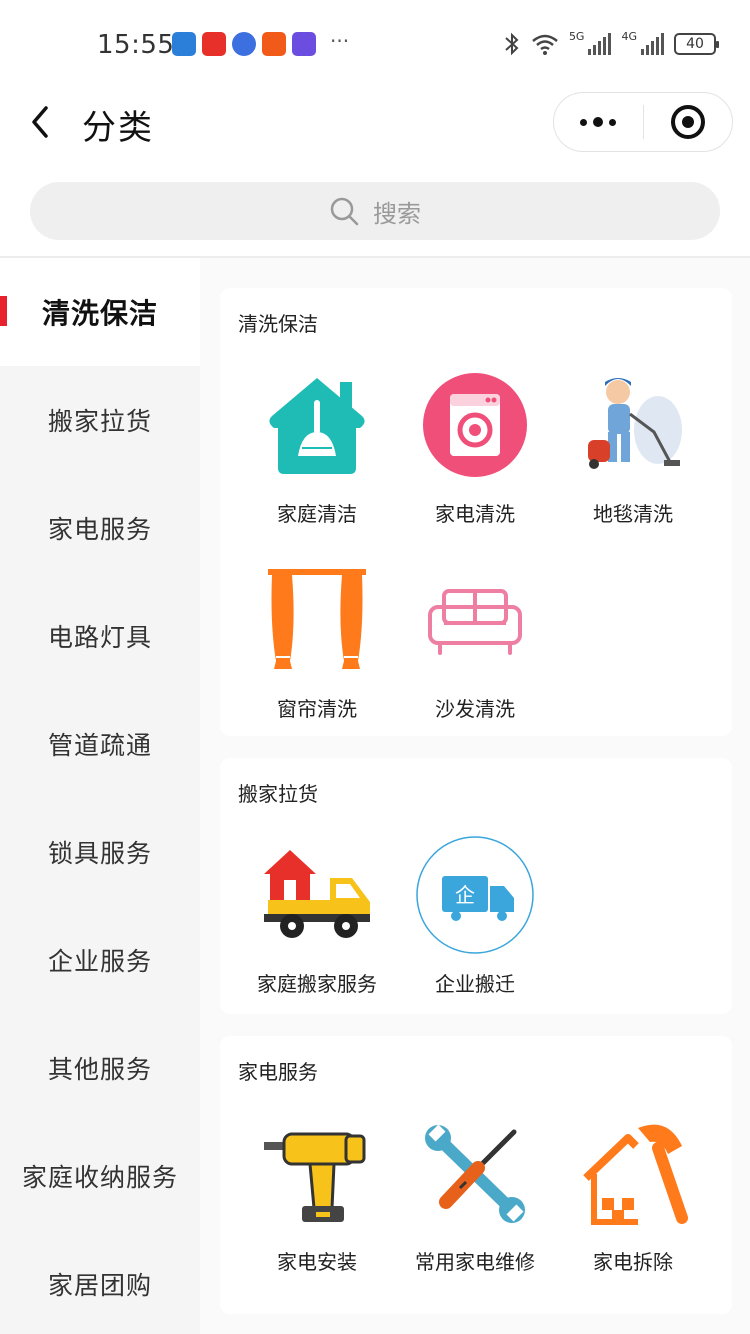 The width and height of the screenshot is (750, 1334). Describe the element at coordinates (696, 44) in the screenshot. I see `battery-icon: 40` at that location.